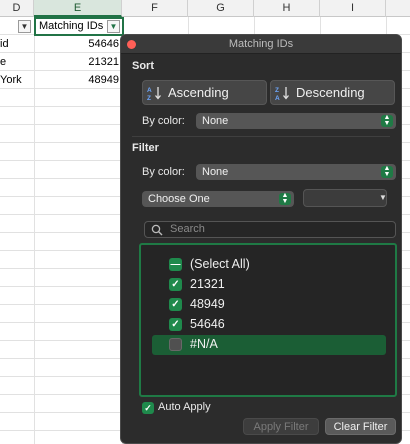  What do you see at coordinates (175, 264) in the screenshot?
I see `checkbox-mixed-icon: —` at bounding box center [175, 264].